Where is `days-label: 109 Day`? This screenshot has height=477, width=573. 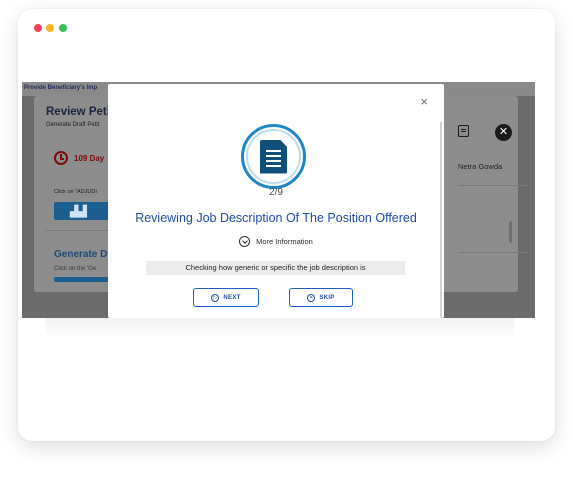
days-label: 109 Day is located at coordinates (89, 158).